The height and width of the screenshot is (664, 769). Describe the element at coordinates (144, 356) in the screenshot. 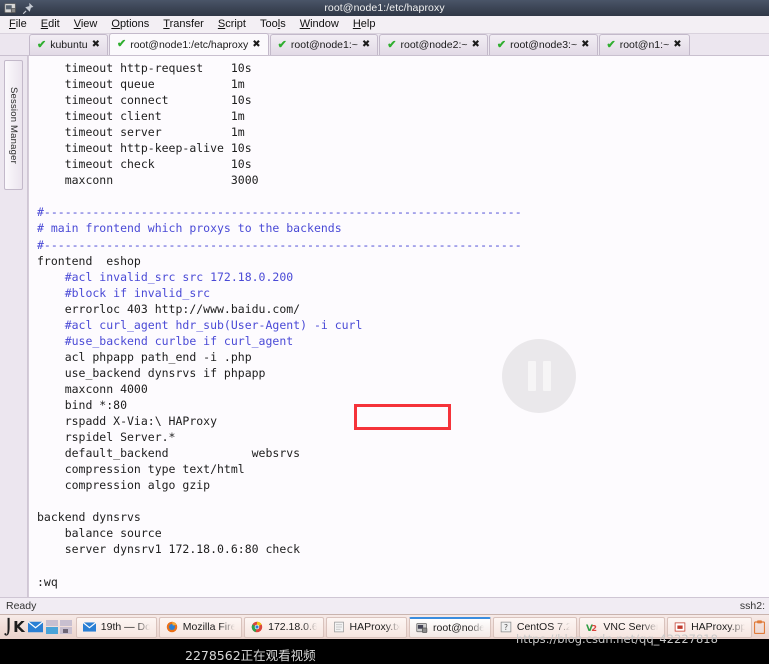

I see `terminal-line: acl phpapp path_end -i .php` at that location.